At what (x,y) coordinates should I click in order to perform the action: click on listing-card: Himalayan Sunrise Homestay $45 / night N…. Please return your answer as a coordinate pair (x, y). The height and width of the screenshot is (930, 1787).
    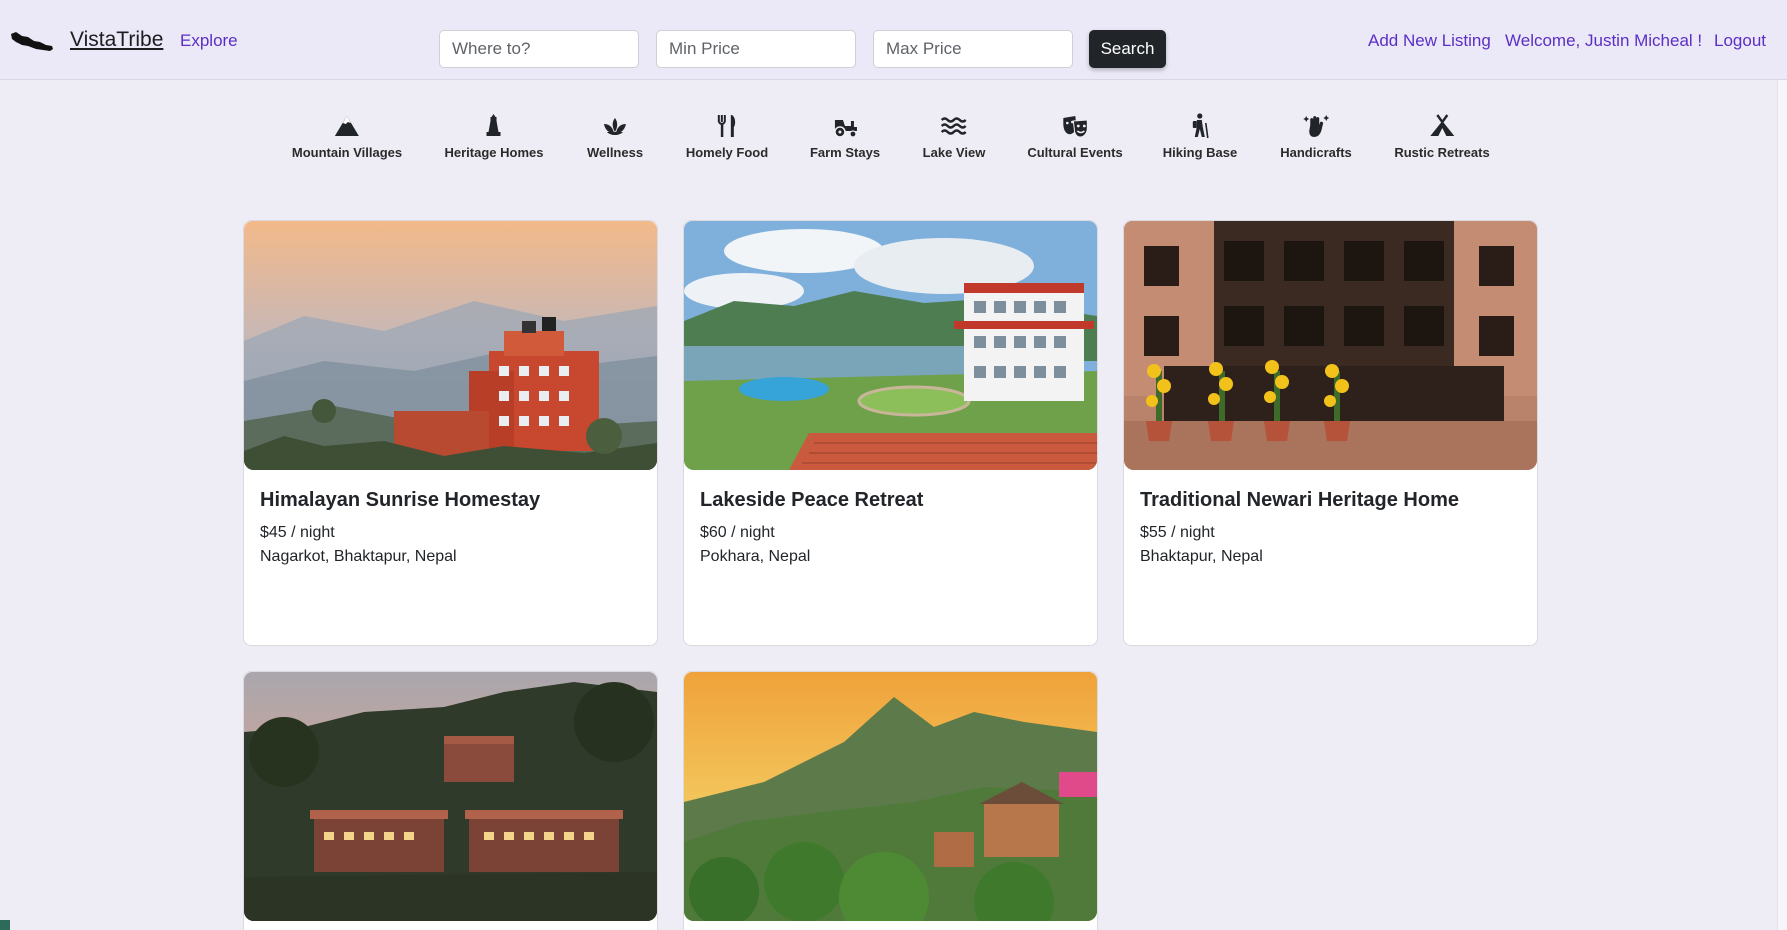
    Looking at the image, I should click on (450, 433).